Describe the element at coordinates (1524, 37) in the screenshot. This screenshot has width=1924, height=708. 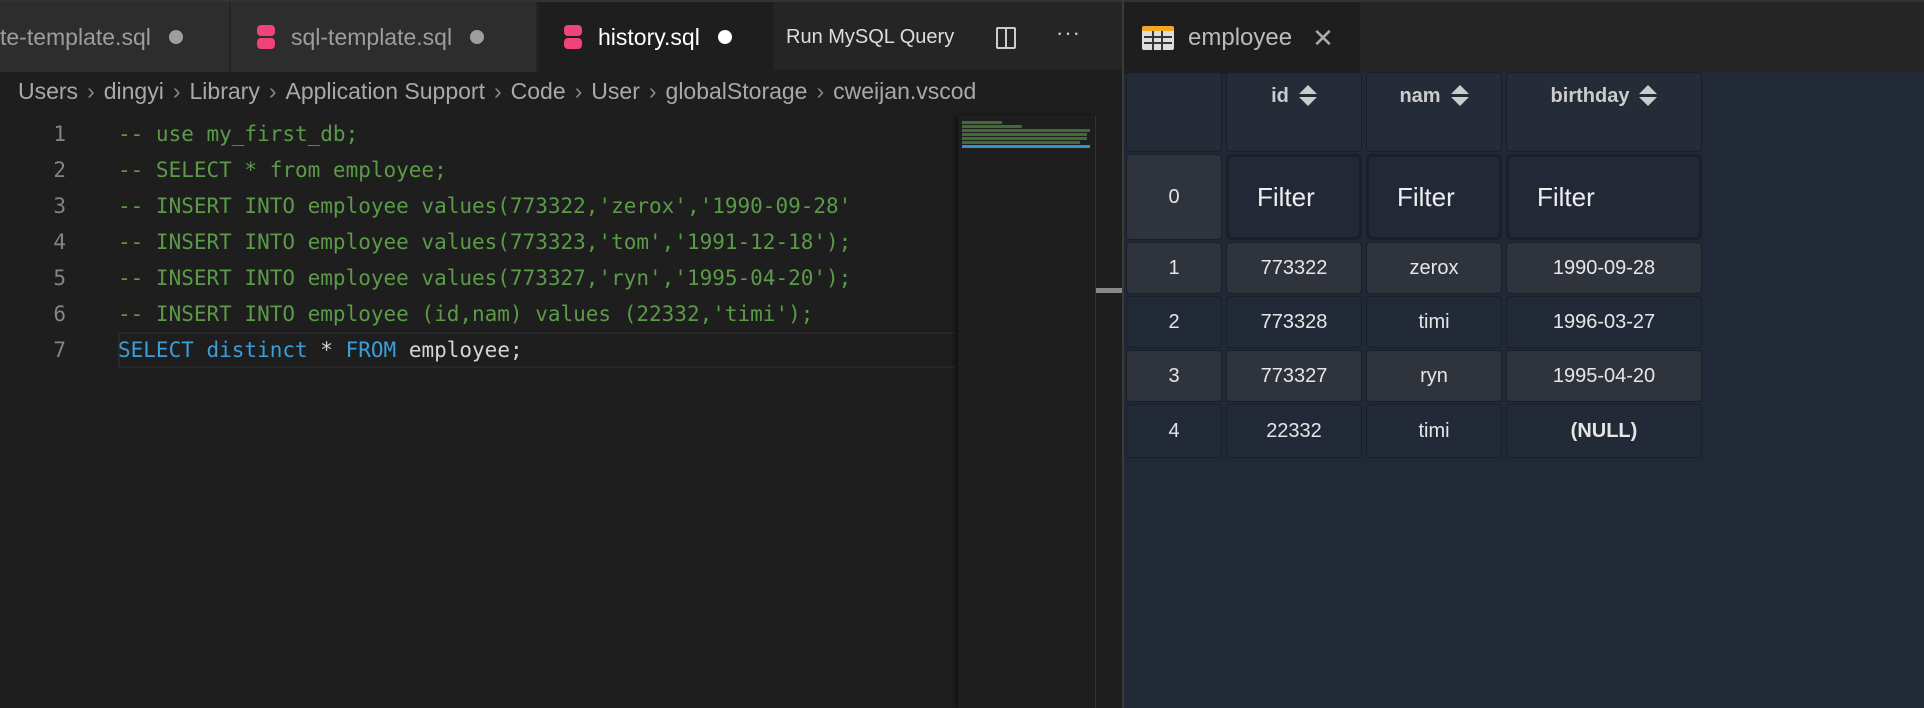
I see `results-tab-bar: employee ✕` at that location.